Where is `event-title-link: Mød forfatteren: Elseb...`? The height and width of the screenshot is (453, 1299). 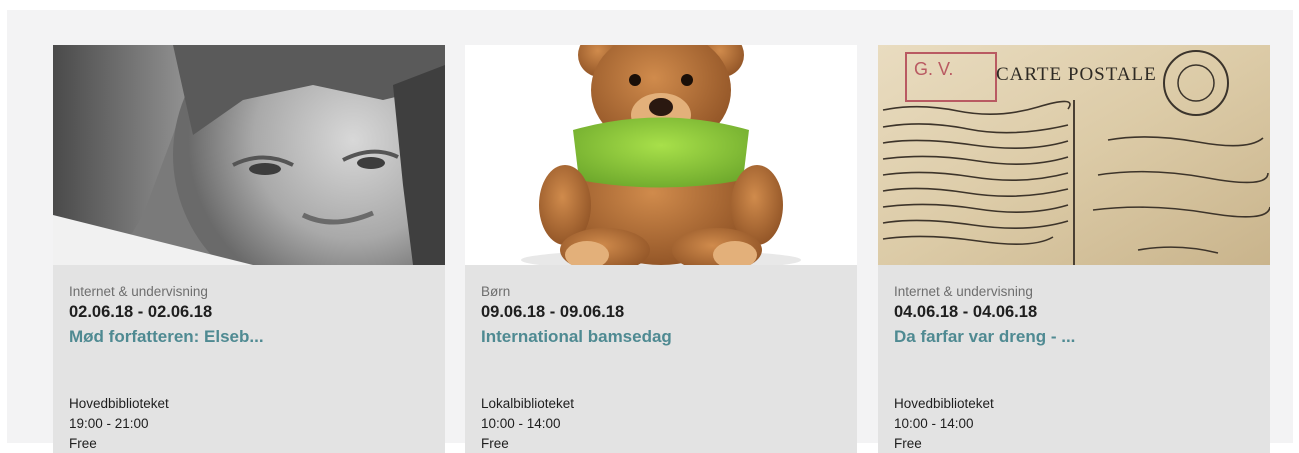
event-title-link: Mød forfatteren: Elseb... is located at coordinates (249, 337).